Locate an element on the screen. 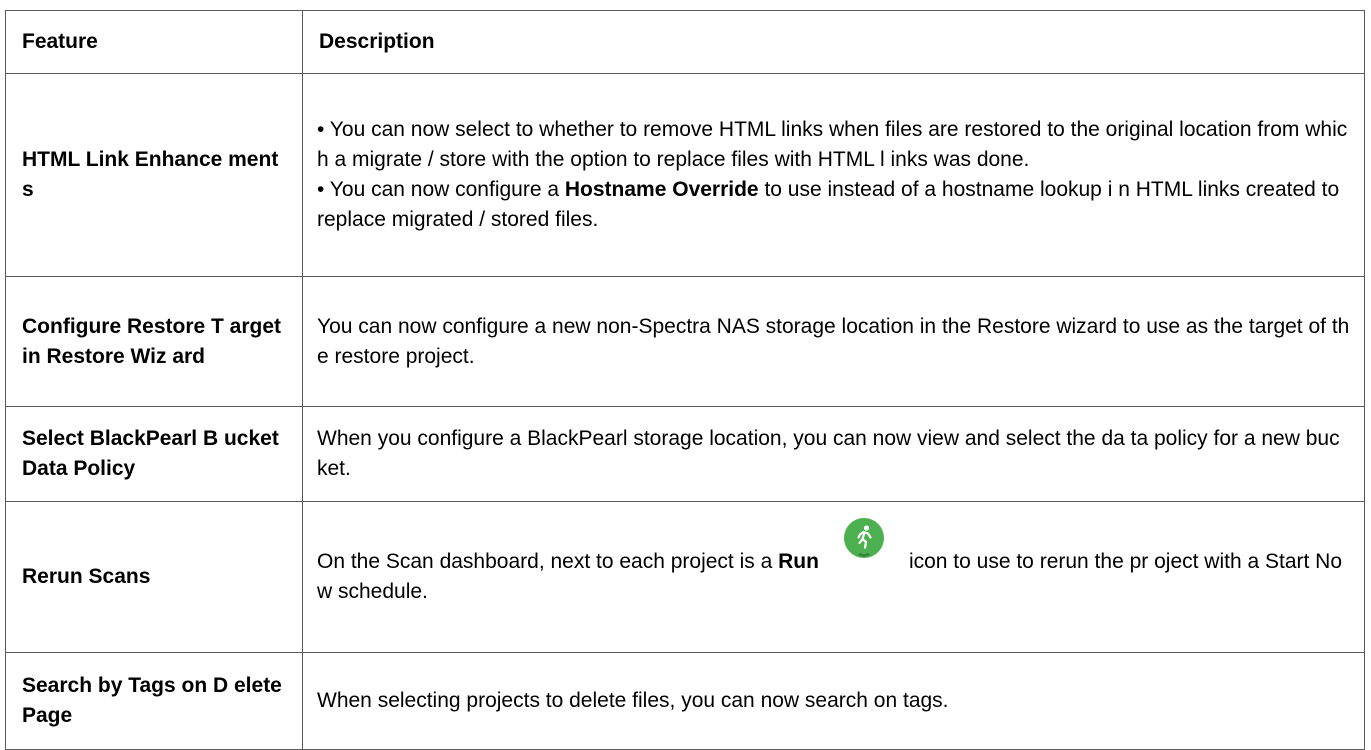  table-header-row: Feature Description is located at coordinates (685, 42).